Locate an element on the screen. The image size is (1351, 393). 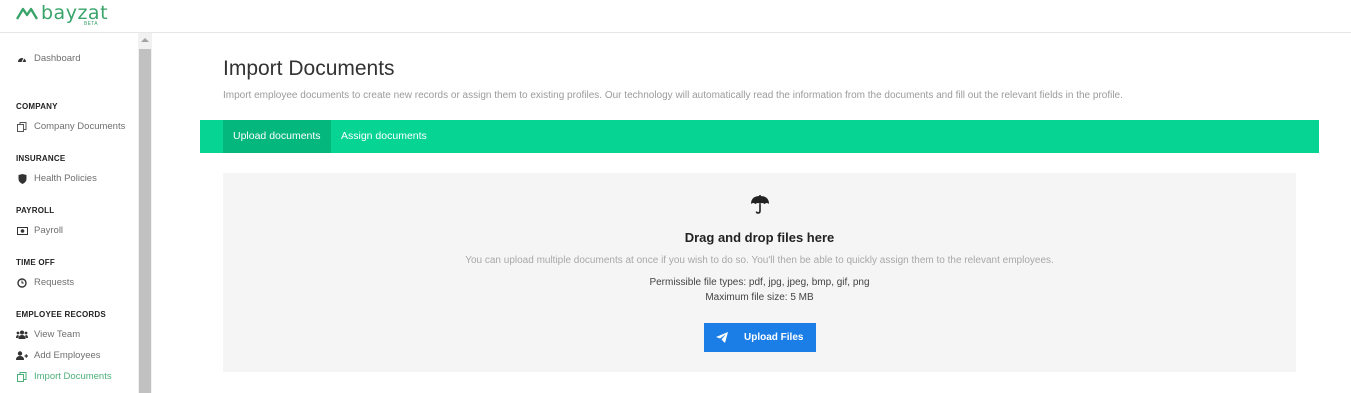
sidebar-item-add-employees: Add Employees is located at coordinates (58, 355).